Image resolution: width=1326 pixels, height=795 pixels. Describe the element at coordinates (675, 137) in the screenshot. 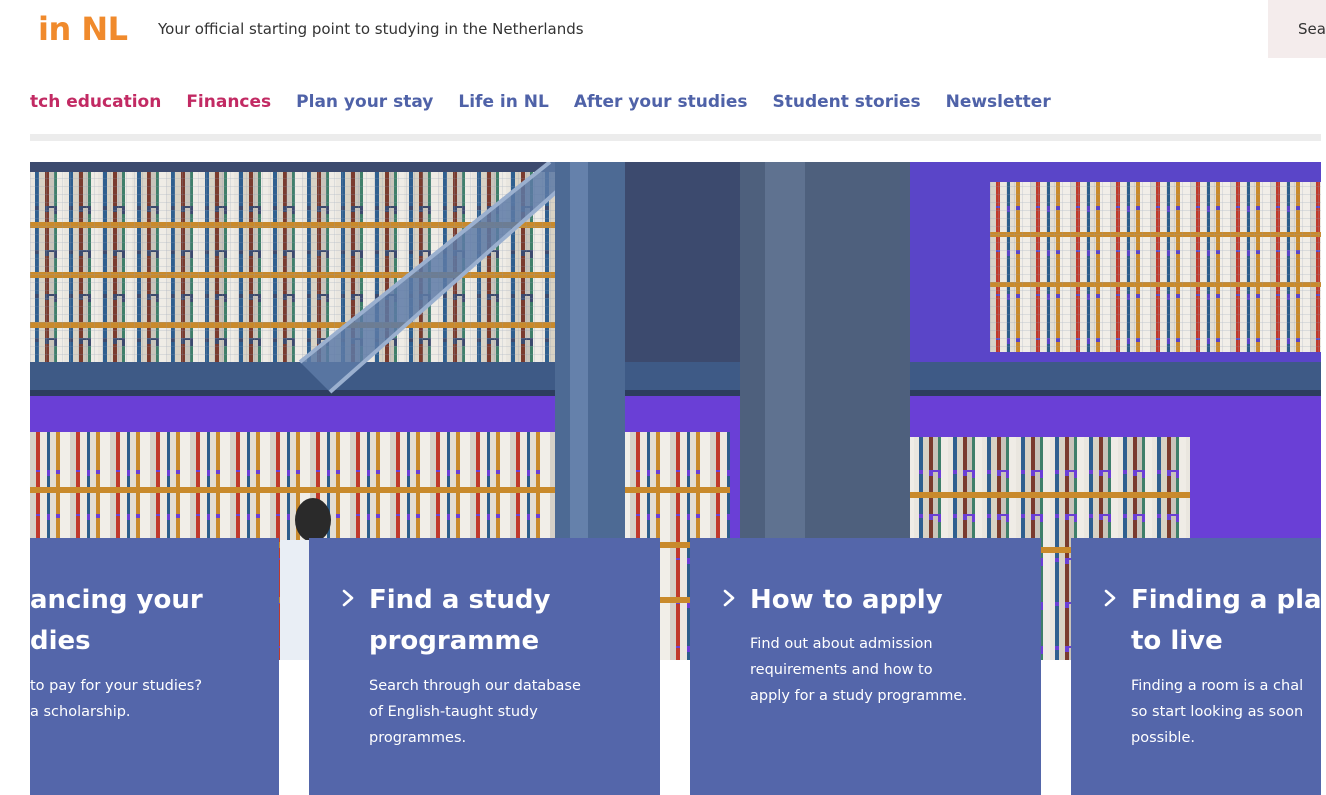

I see `nav-divider` at that location.